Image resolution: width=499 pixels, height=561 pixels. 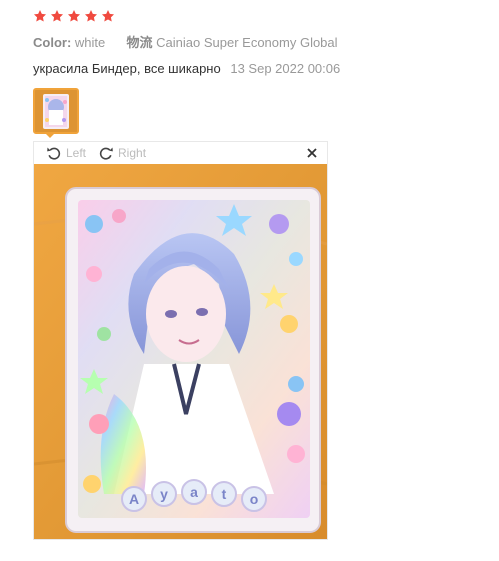 What do you see at coordinates (224, 494) in the screenshot?
I see `svg-text: t` at bounding box center [224, 494].